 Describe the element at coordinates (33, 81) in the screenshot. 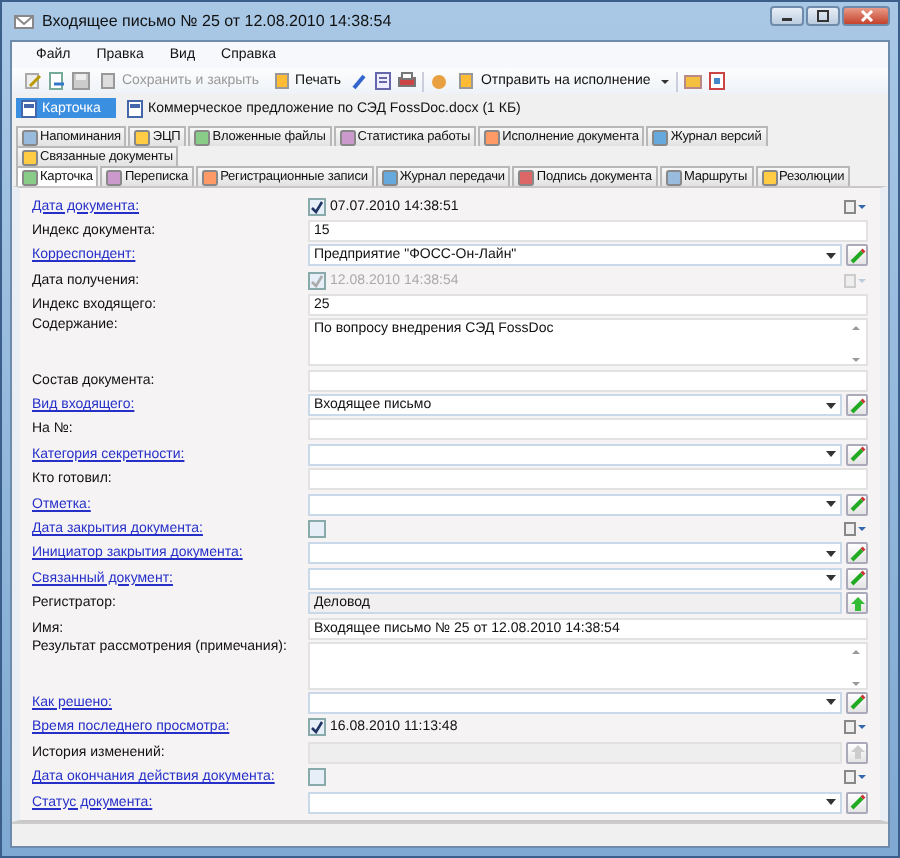

I see `edit-icon` at that location.